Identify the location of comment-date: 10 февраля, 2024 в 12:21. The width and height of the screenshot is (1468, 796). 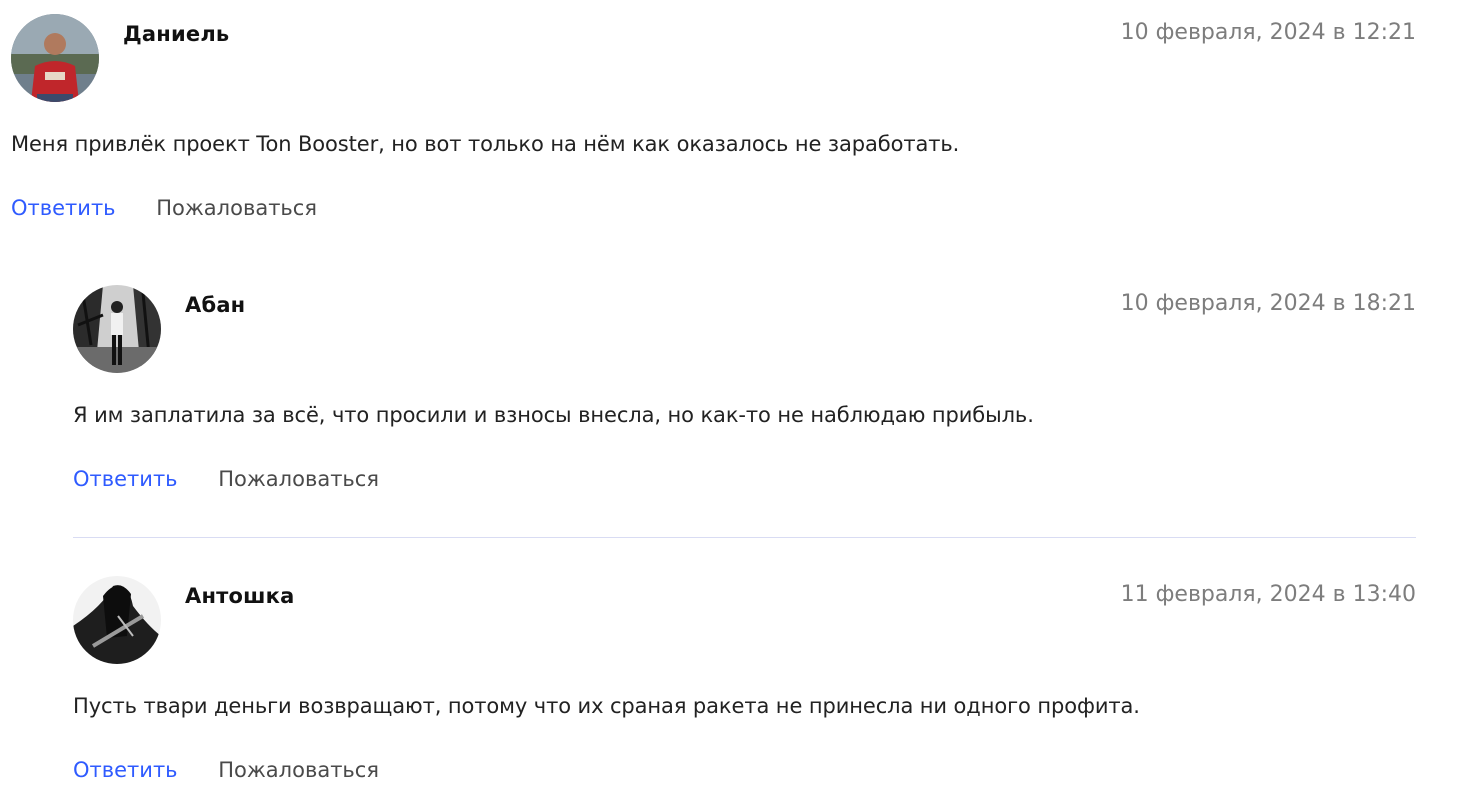
(1268, 32).